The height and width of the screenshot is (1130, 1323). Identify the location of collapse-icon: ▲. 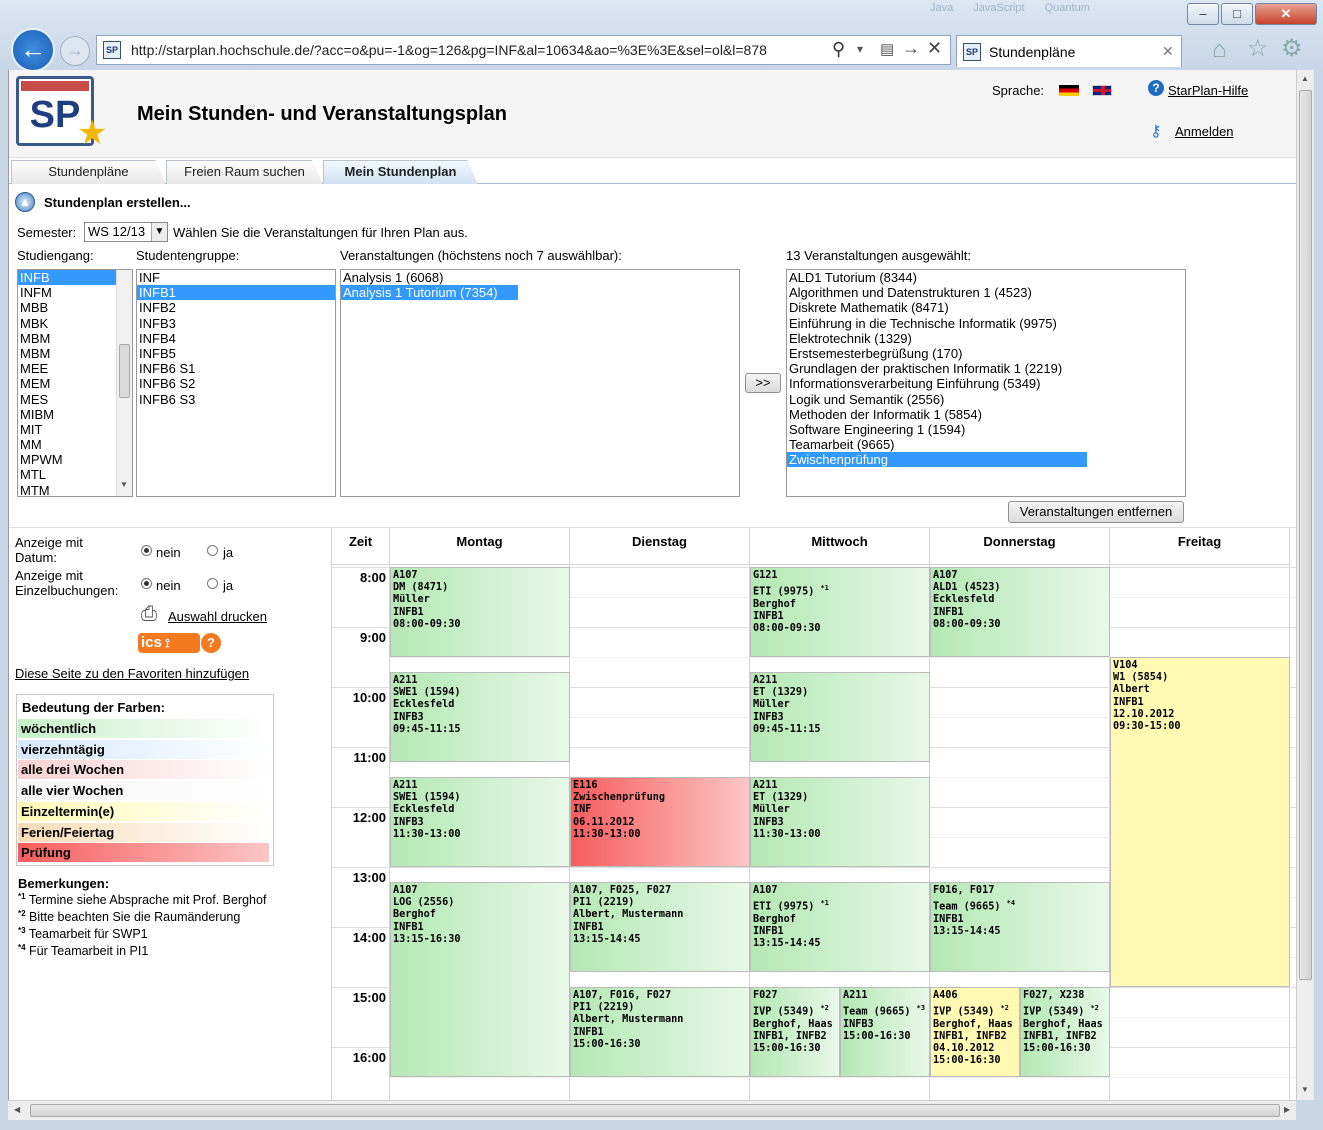
(25, 202).